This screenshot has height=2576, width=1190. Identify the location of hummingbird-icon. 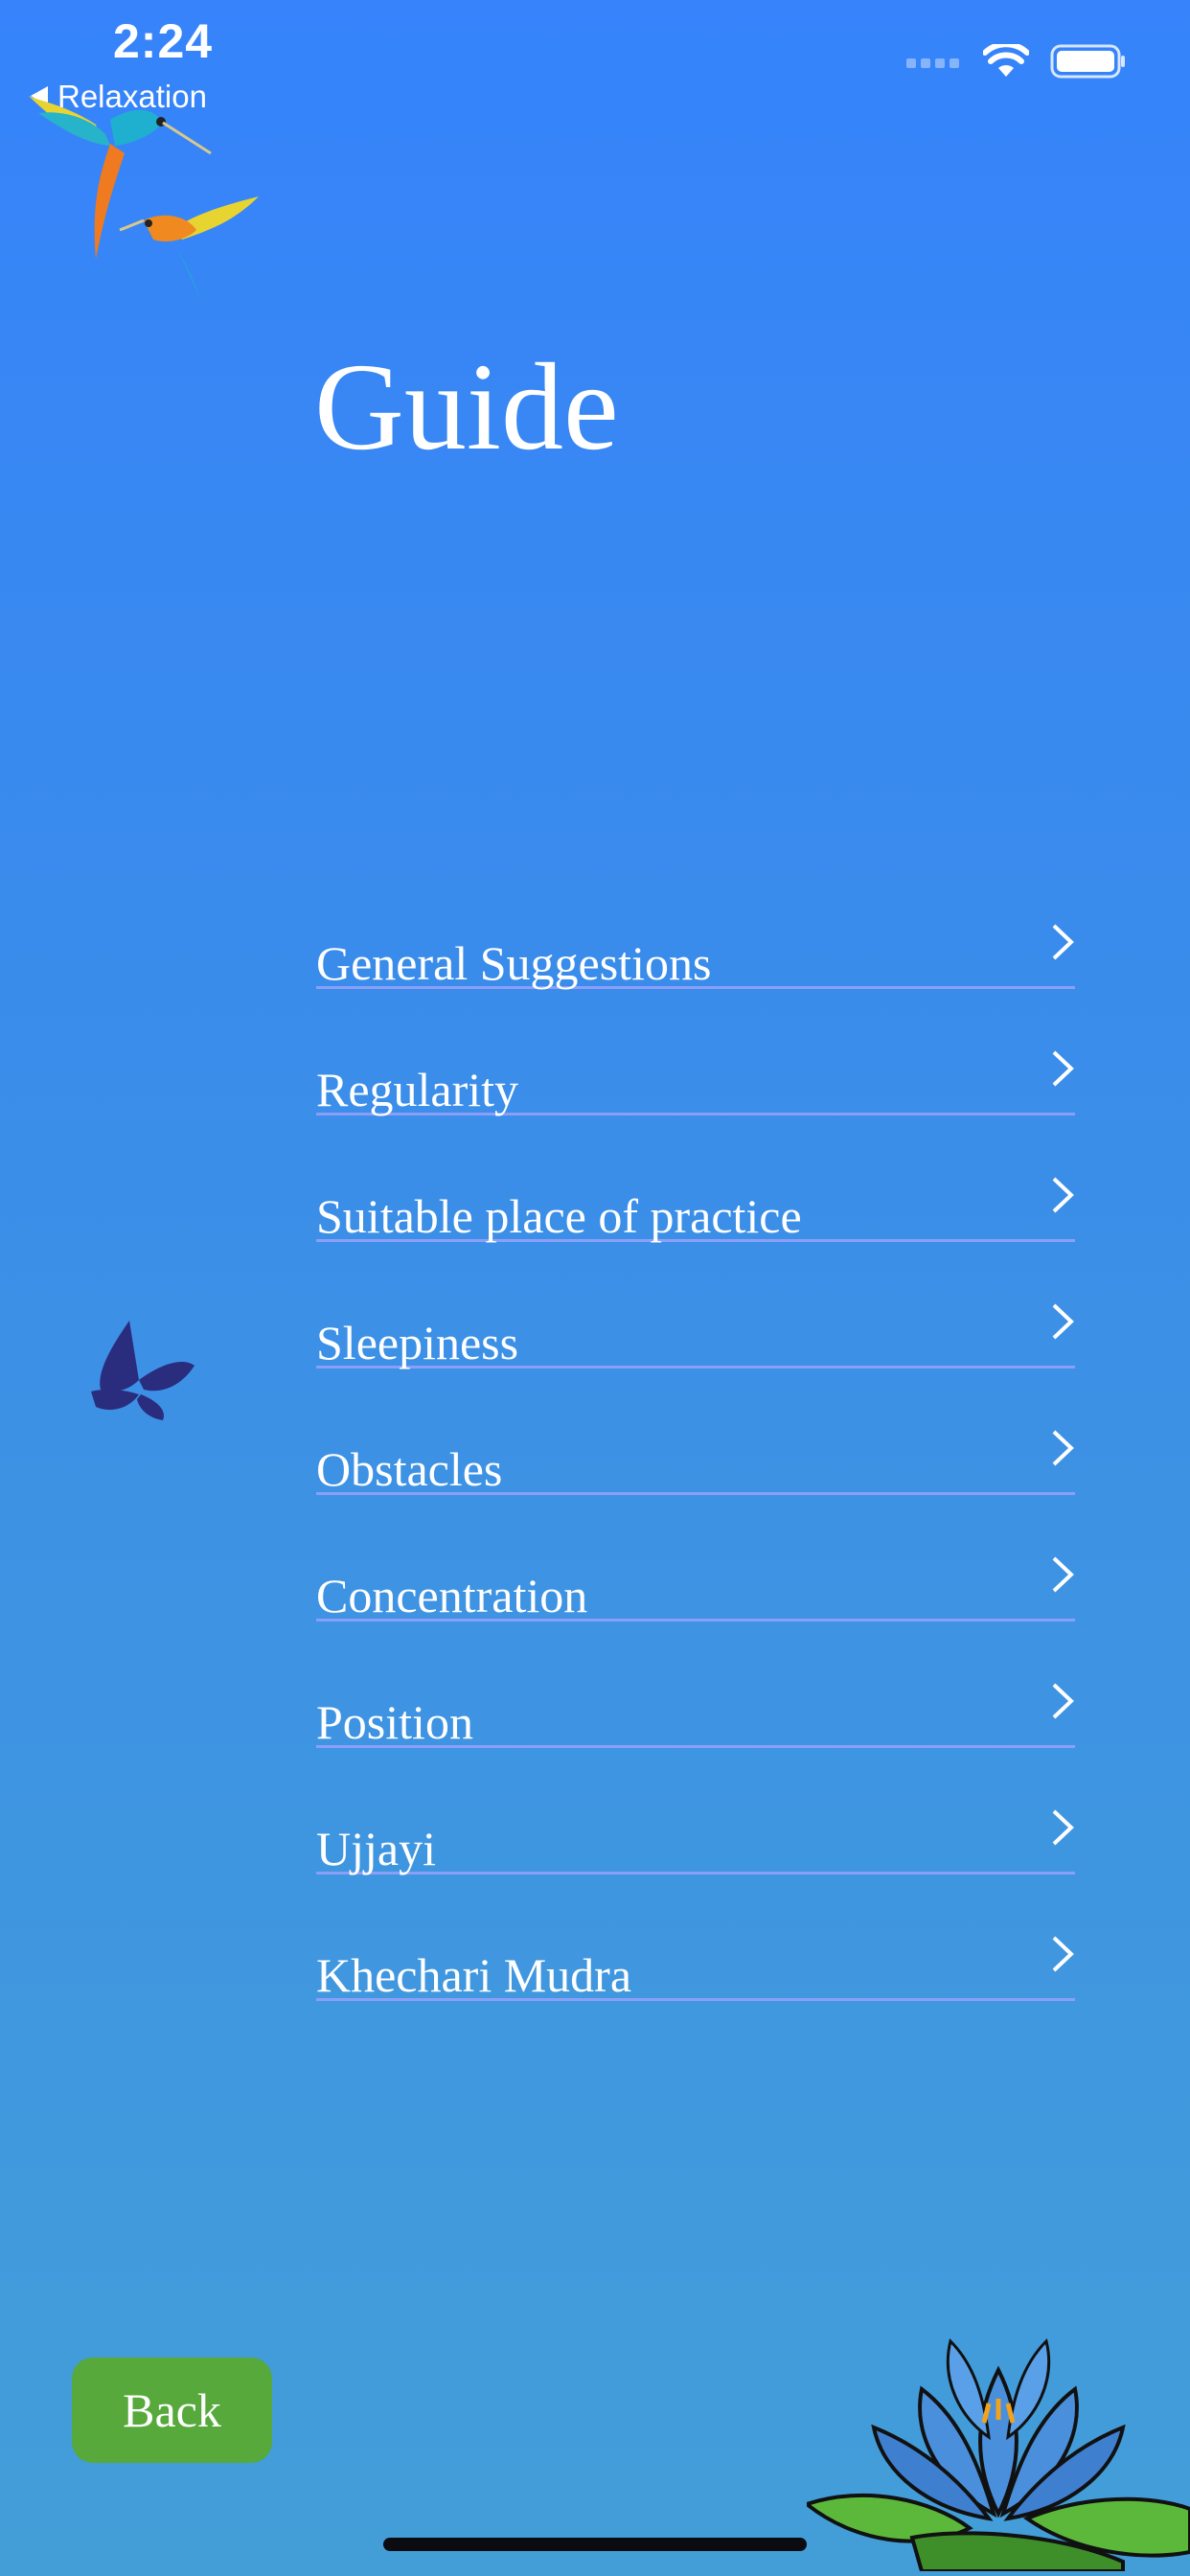
(148, 203).